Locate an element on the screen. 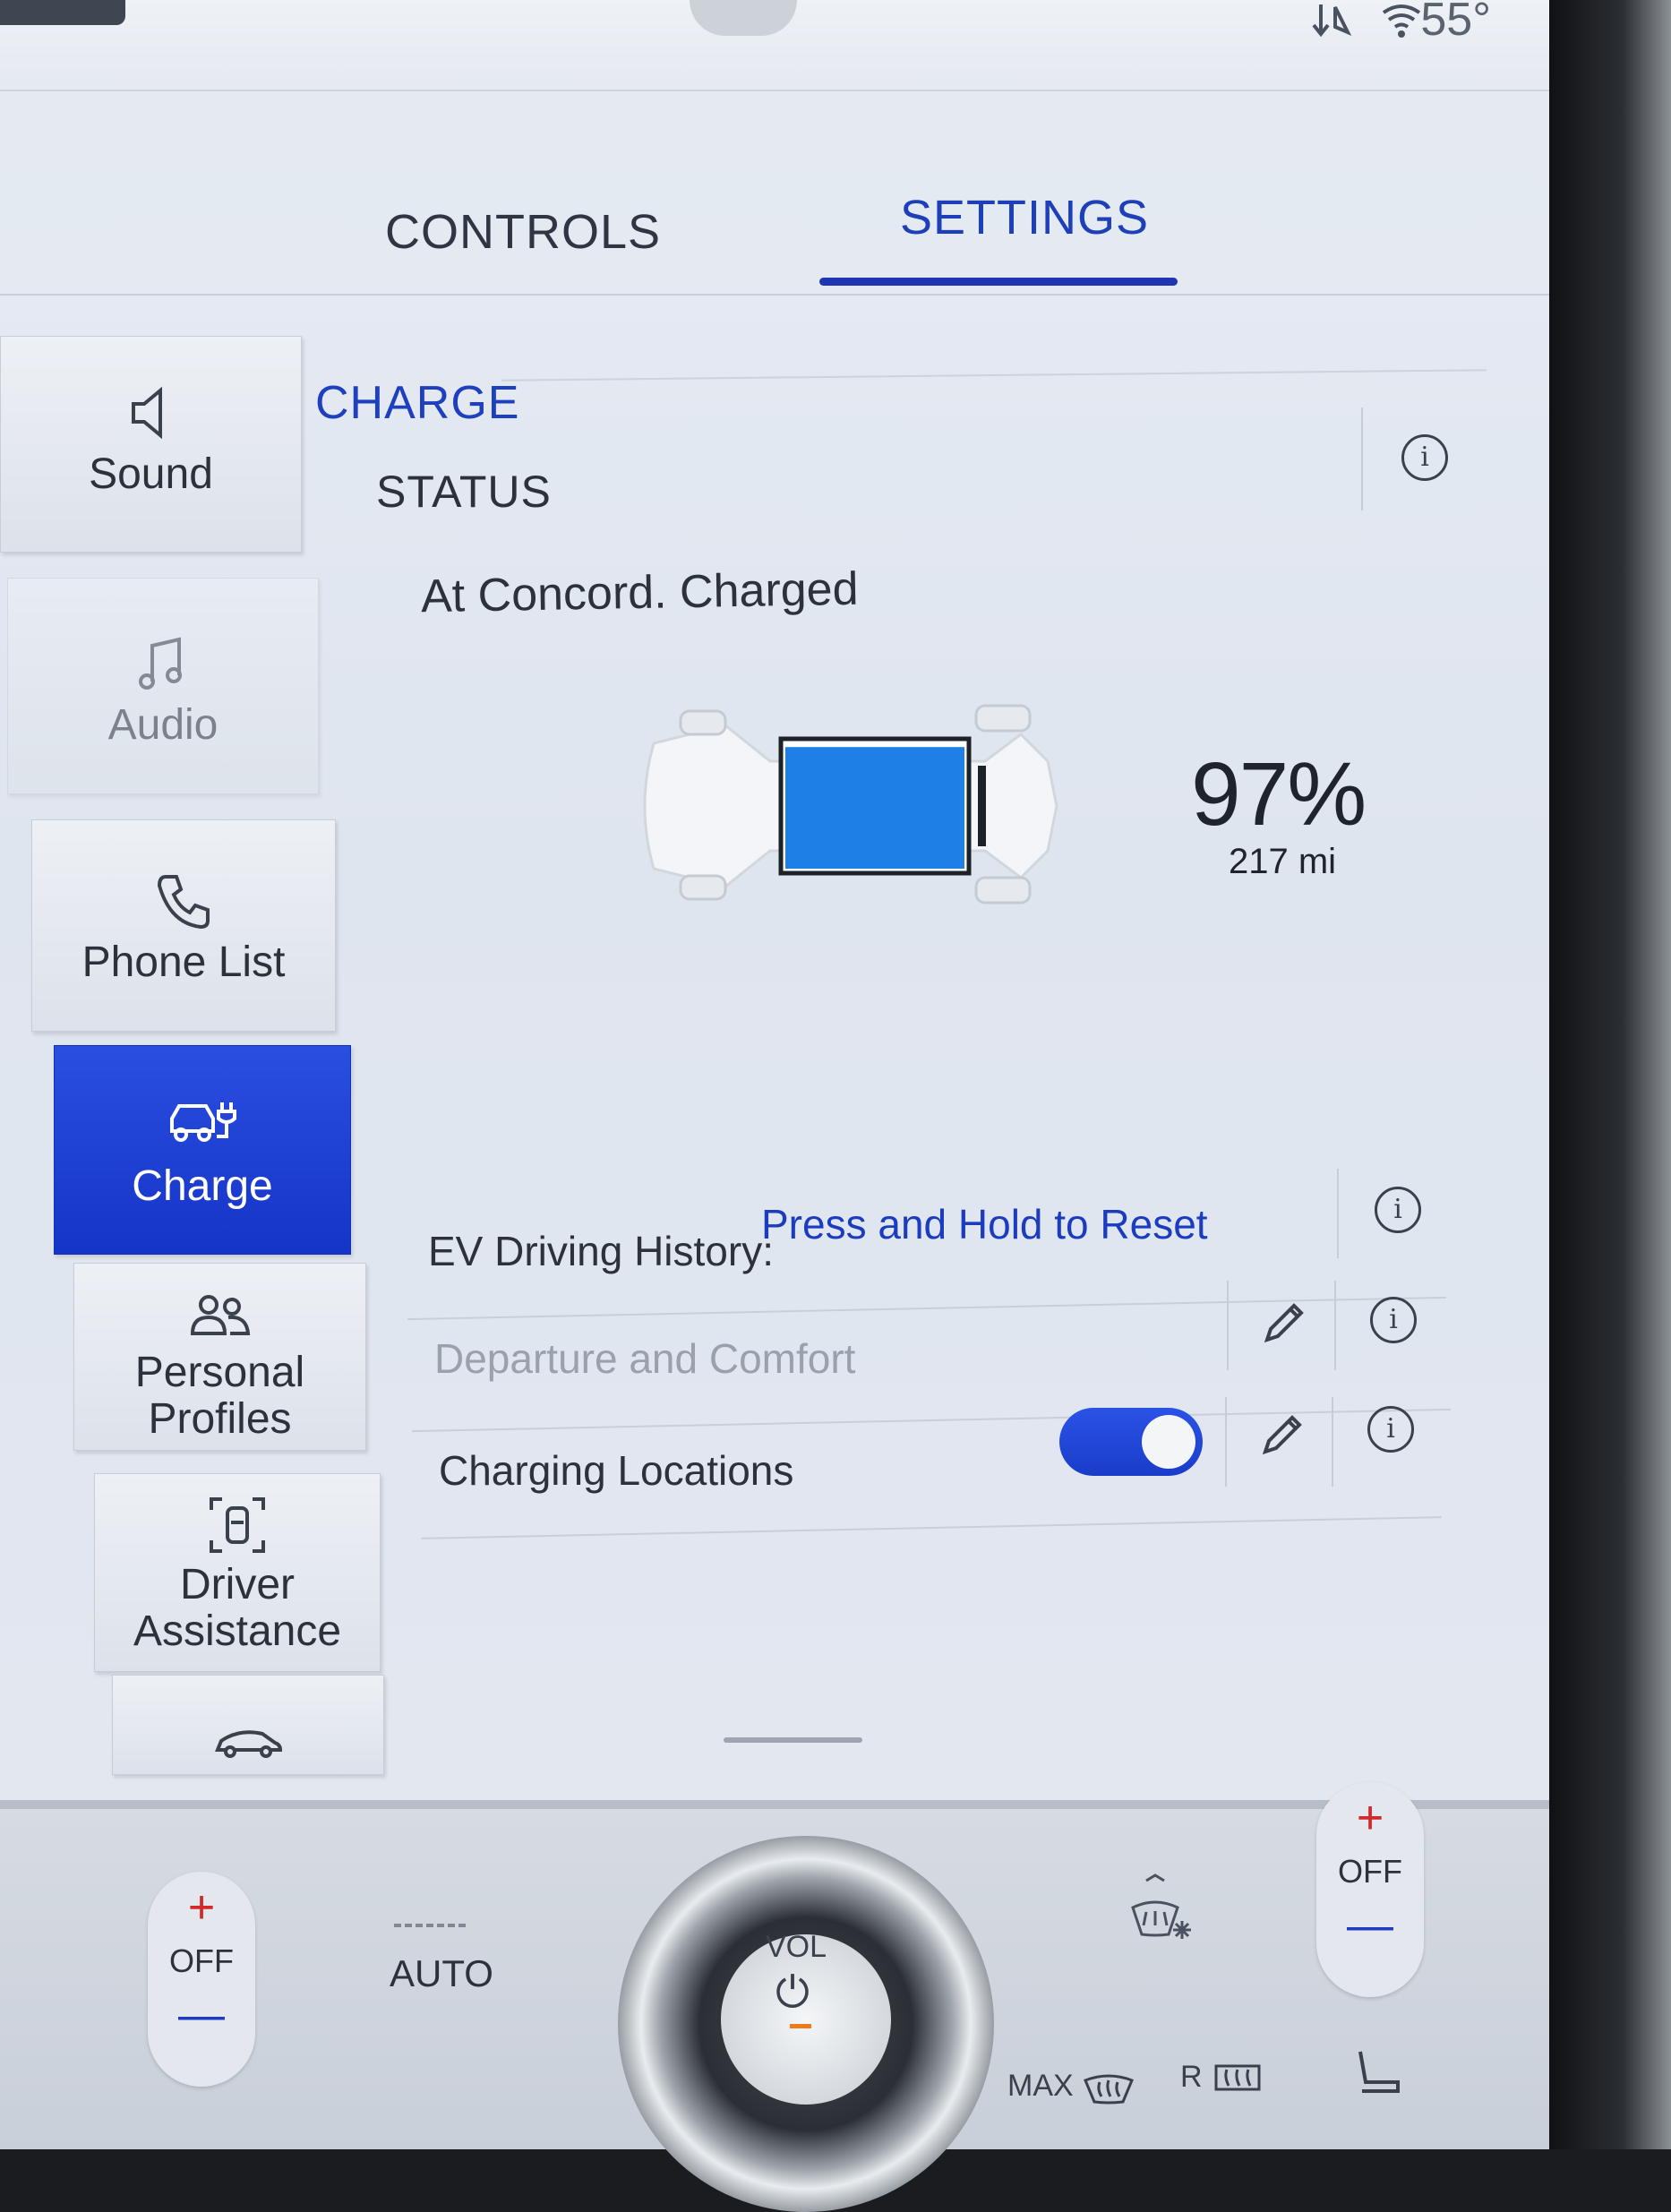 The height and width of the screenshot is (2212, 1671). sidebar-item-phone-list: Phone List is located at coordinates (184, 925).